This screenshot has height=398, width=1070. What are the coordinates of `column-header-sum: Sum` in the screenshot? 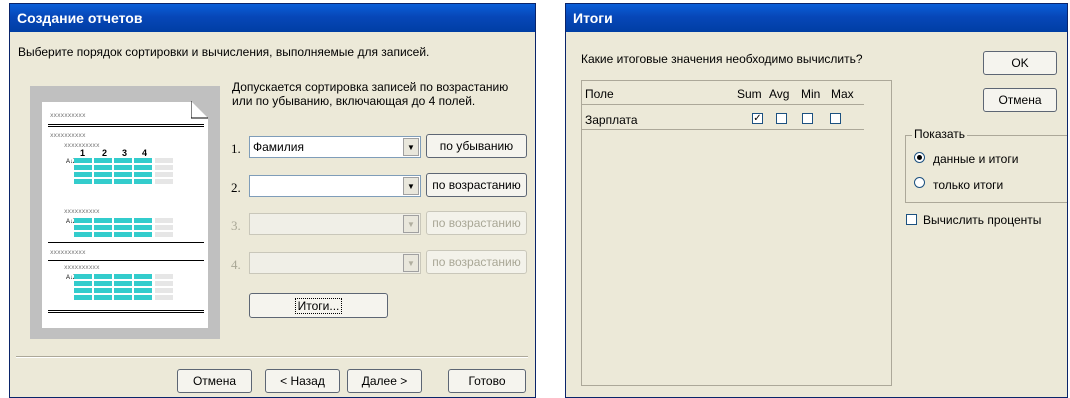 It's located at (749, 94).